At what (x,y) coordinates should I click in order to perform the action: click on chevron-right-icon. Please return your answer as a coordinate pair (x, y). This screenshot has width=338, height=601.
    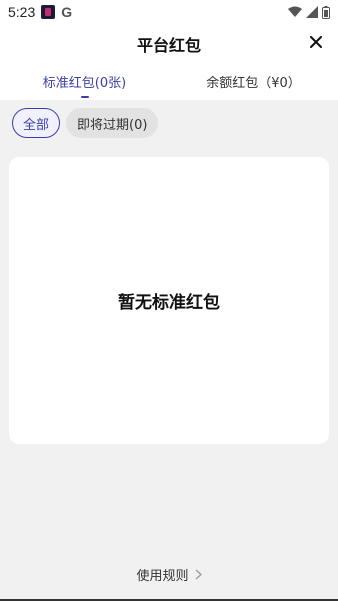
    Looking at the image, I should click on (198, 574).